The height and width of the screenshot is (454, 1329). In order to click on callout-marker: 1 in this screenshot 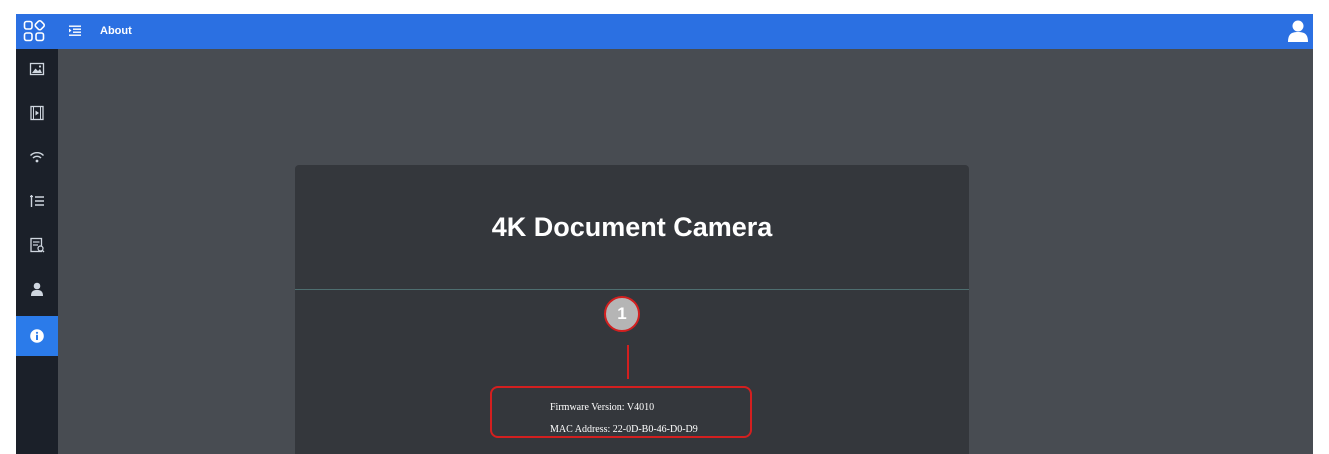, I will do `click(622, 314)`.